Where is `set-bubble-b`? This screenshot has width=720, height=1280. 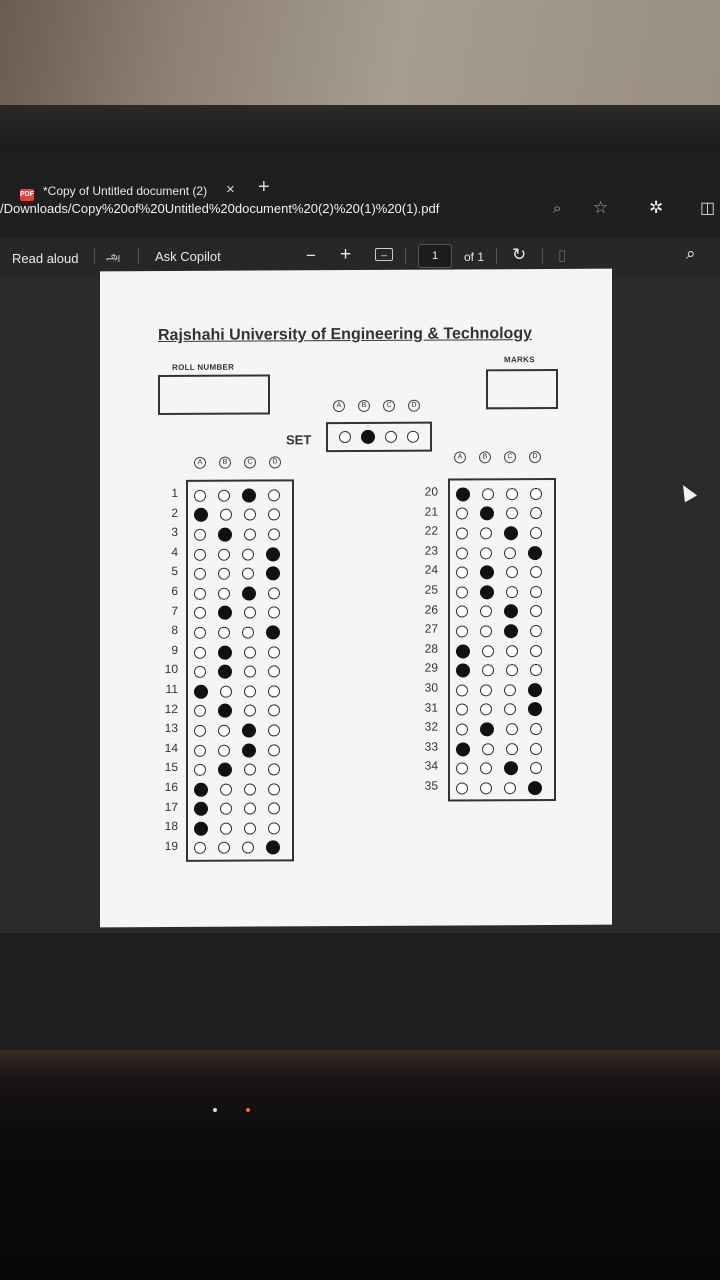
set-bubble-b is located at coordinates (368, 436).